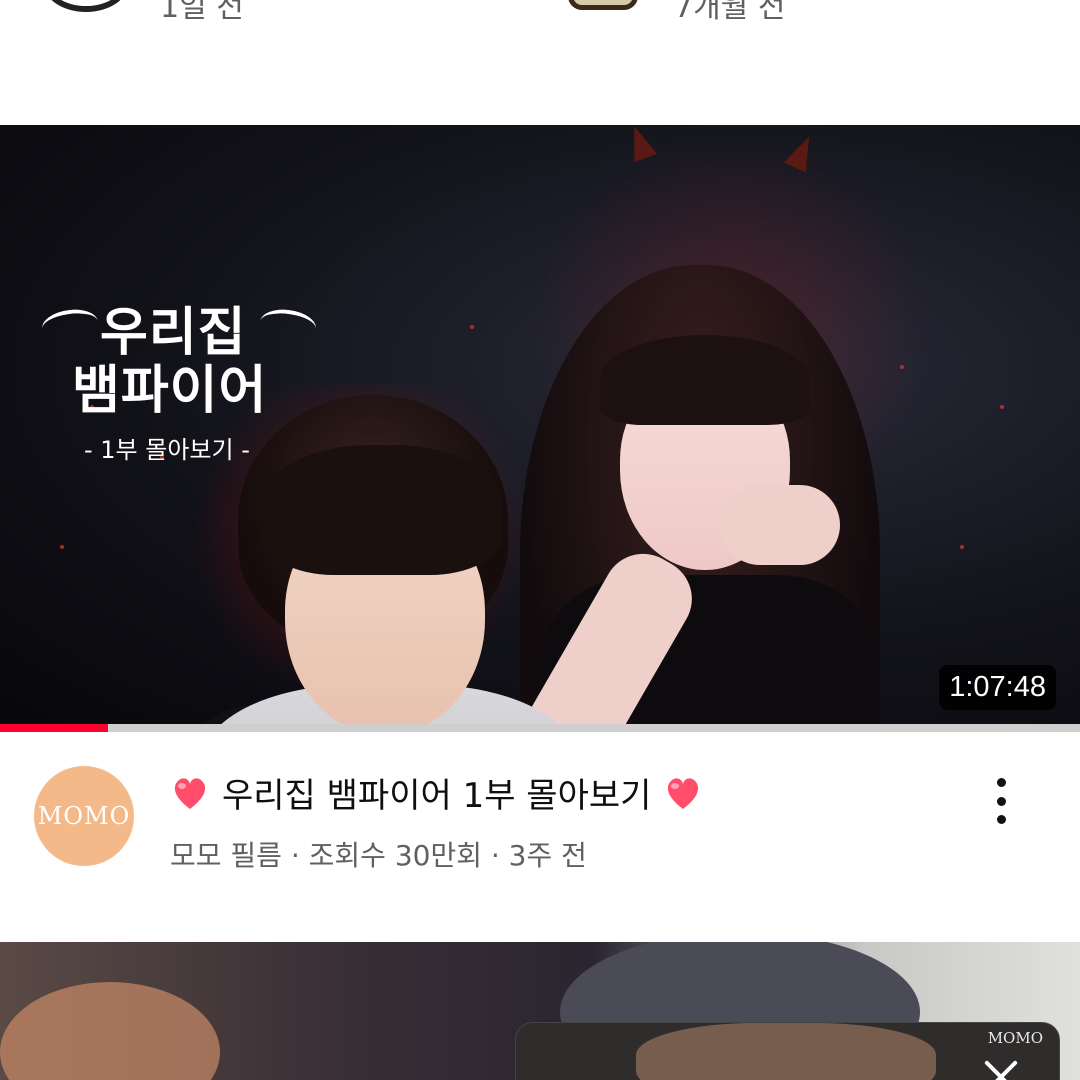 The width and height of the screenshot is (1080, 1080). I want to click on more-vert-icon, so click(1001, 801).